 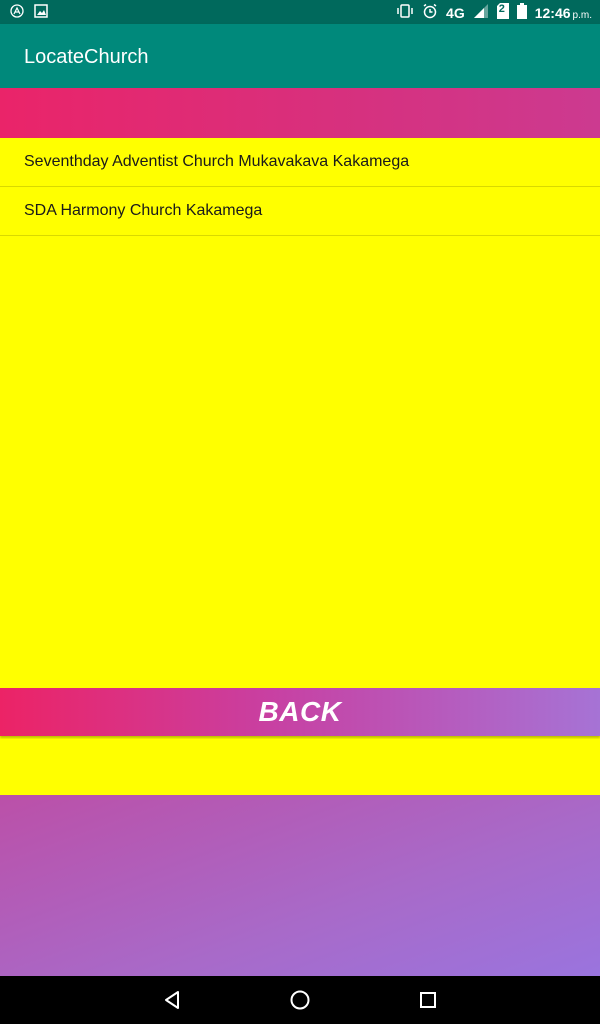 I want to click on church-name: SDA Harmony Church Kakamega, so click(x=143, y=210).